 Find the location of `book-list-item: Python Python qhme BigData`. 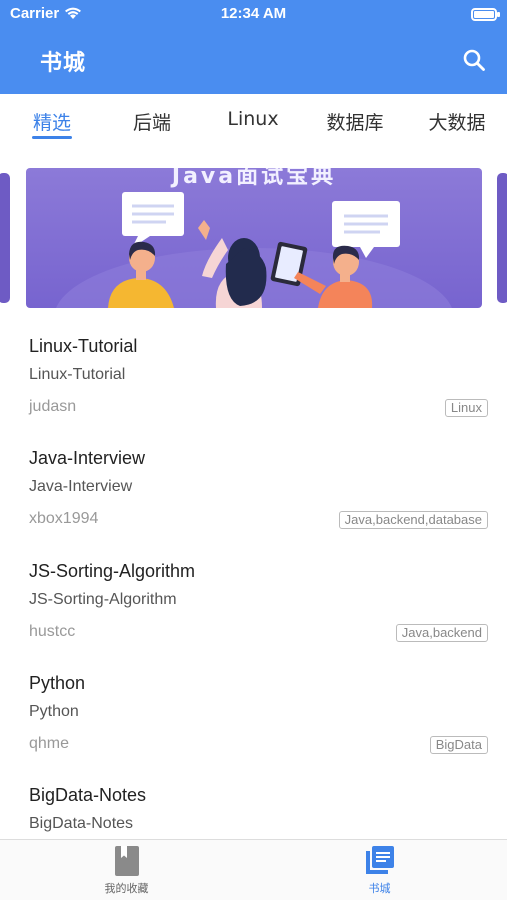

book-list-item: Python Python qhme BigData is located at coordinates (253, 713).